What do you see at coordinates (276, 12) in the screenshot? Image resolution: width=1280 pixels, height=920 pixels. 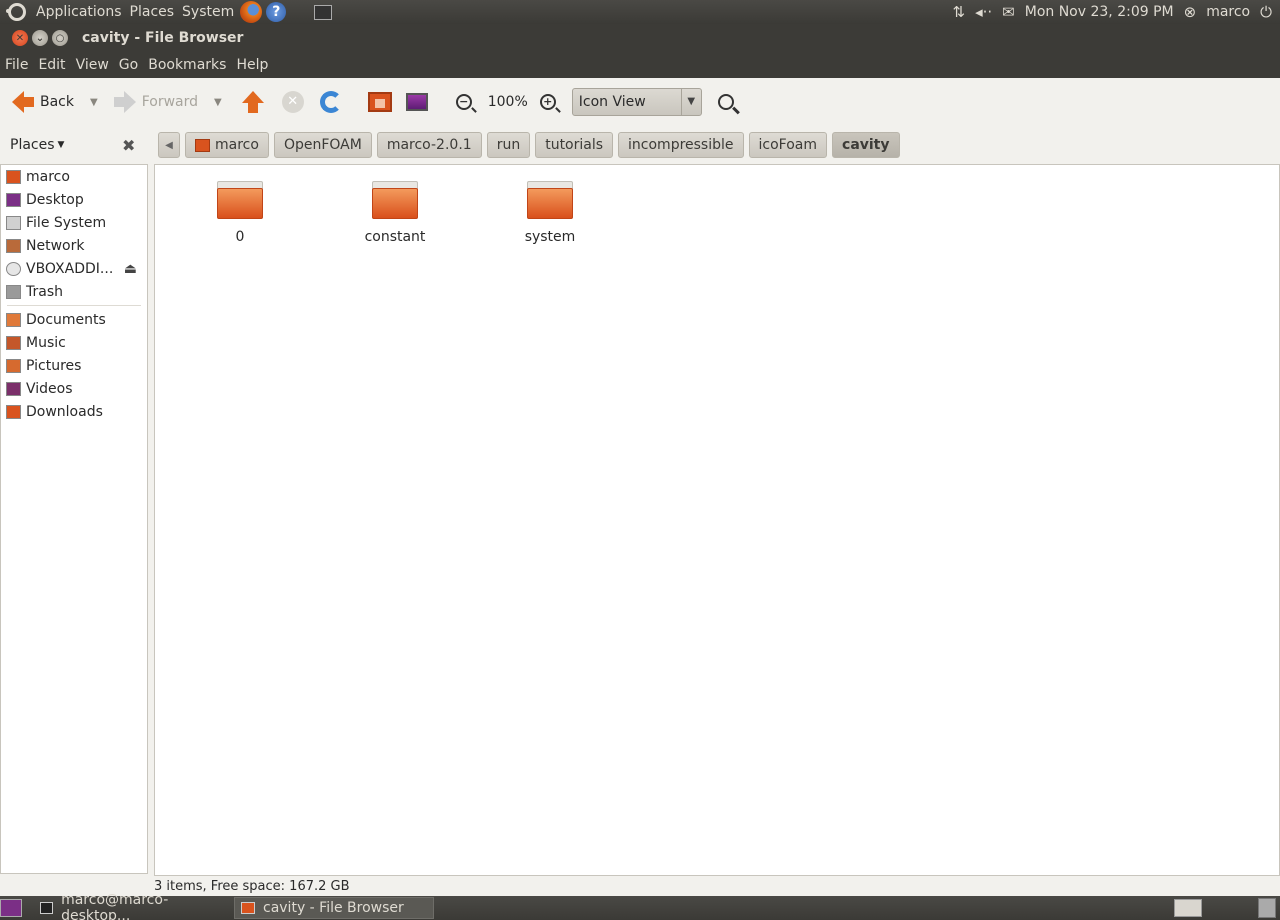 I see `help-icon: ?` at bounding box center [276, 12].